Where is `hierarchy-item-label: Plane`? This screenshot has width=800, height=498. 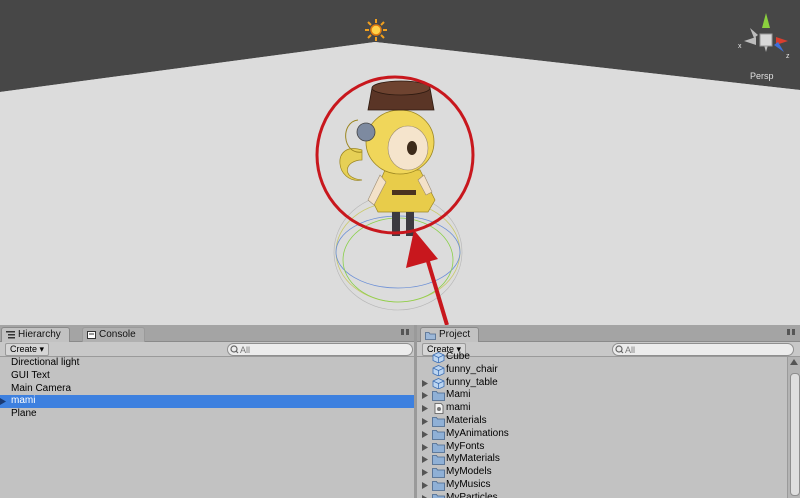 hierarchy-item-label: Plane is located at coordinates (24, 414).